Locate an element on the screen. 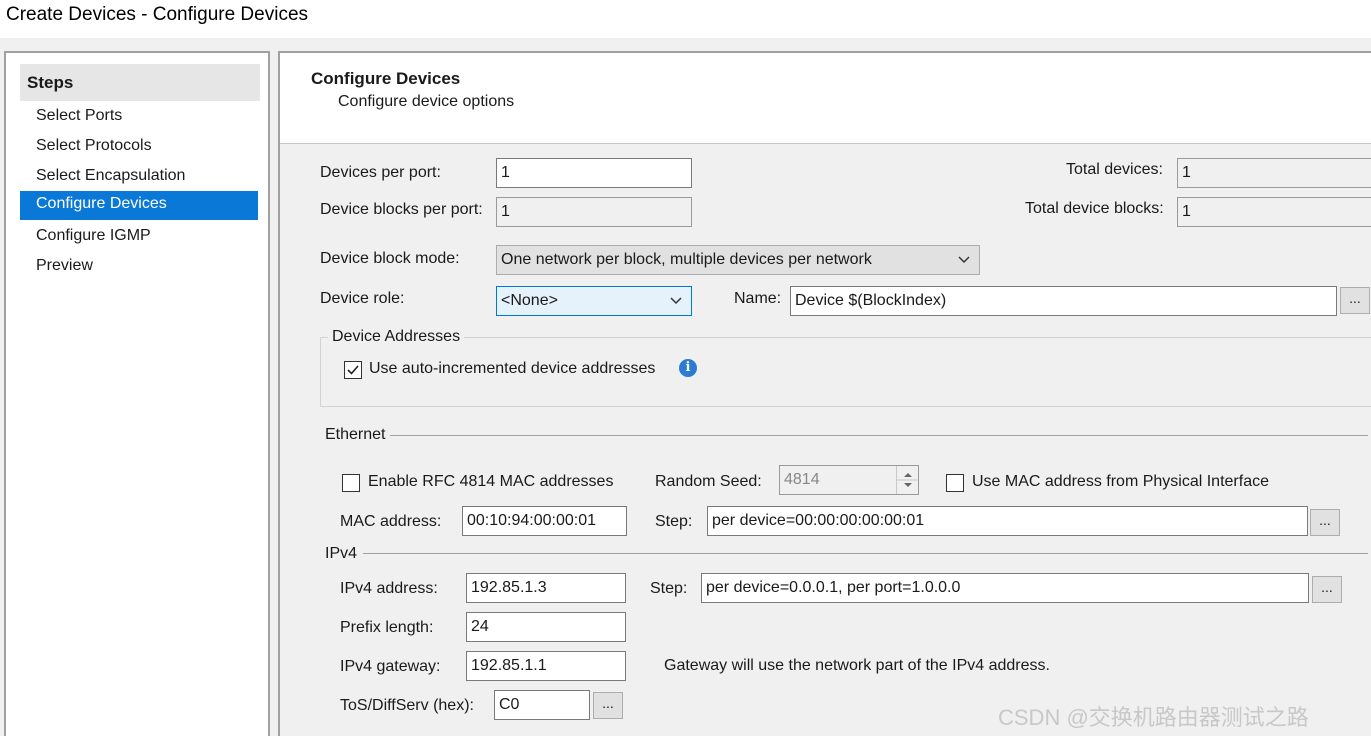  total-device-blocks-label: Total device blocks: is located at coordinates (1094, 208).